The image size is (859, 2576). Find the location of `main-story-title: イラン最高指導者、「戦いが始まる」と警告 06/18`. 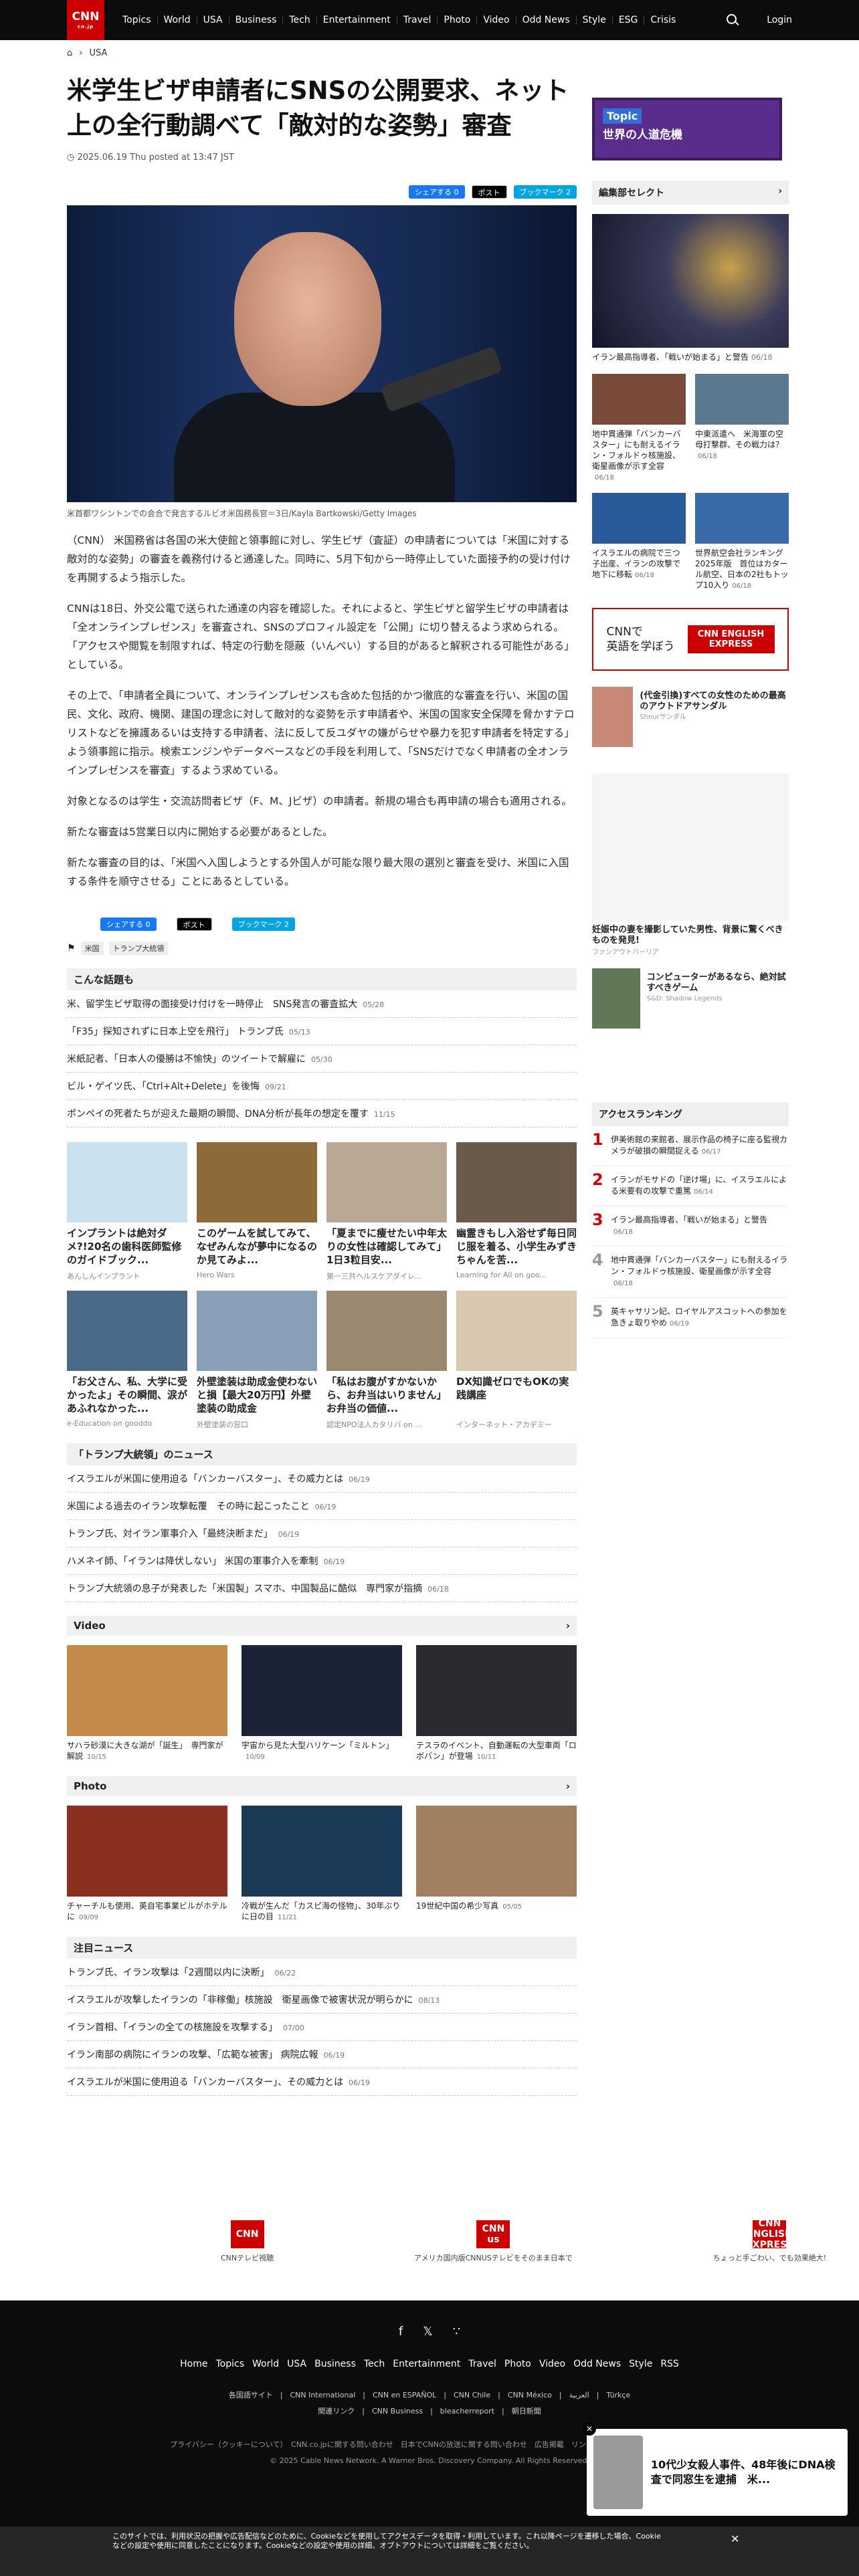

main-story-title: イラン最高指導者、「戦いが始まる」と警告 06/18 is located at coordinates (691, 357).